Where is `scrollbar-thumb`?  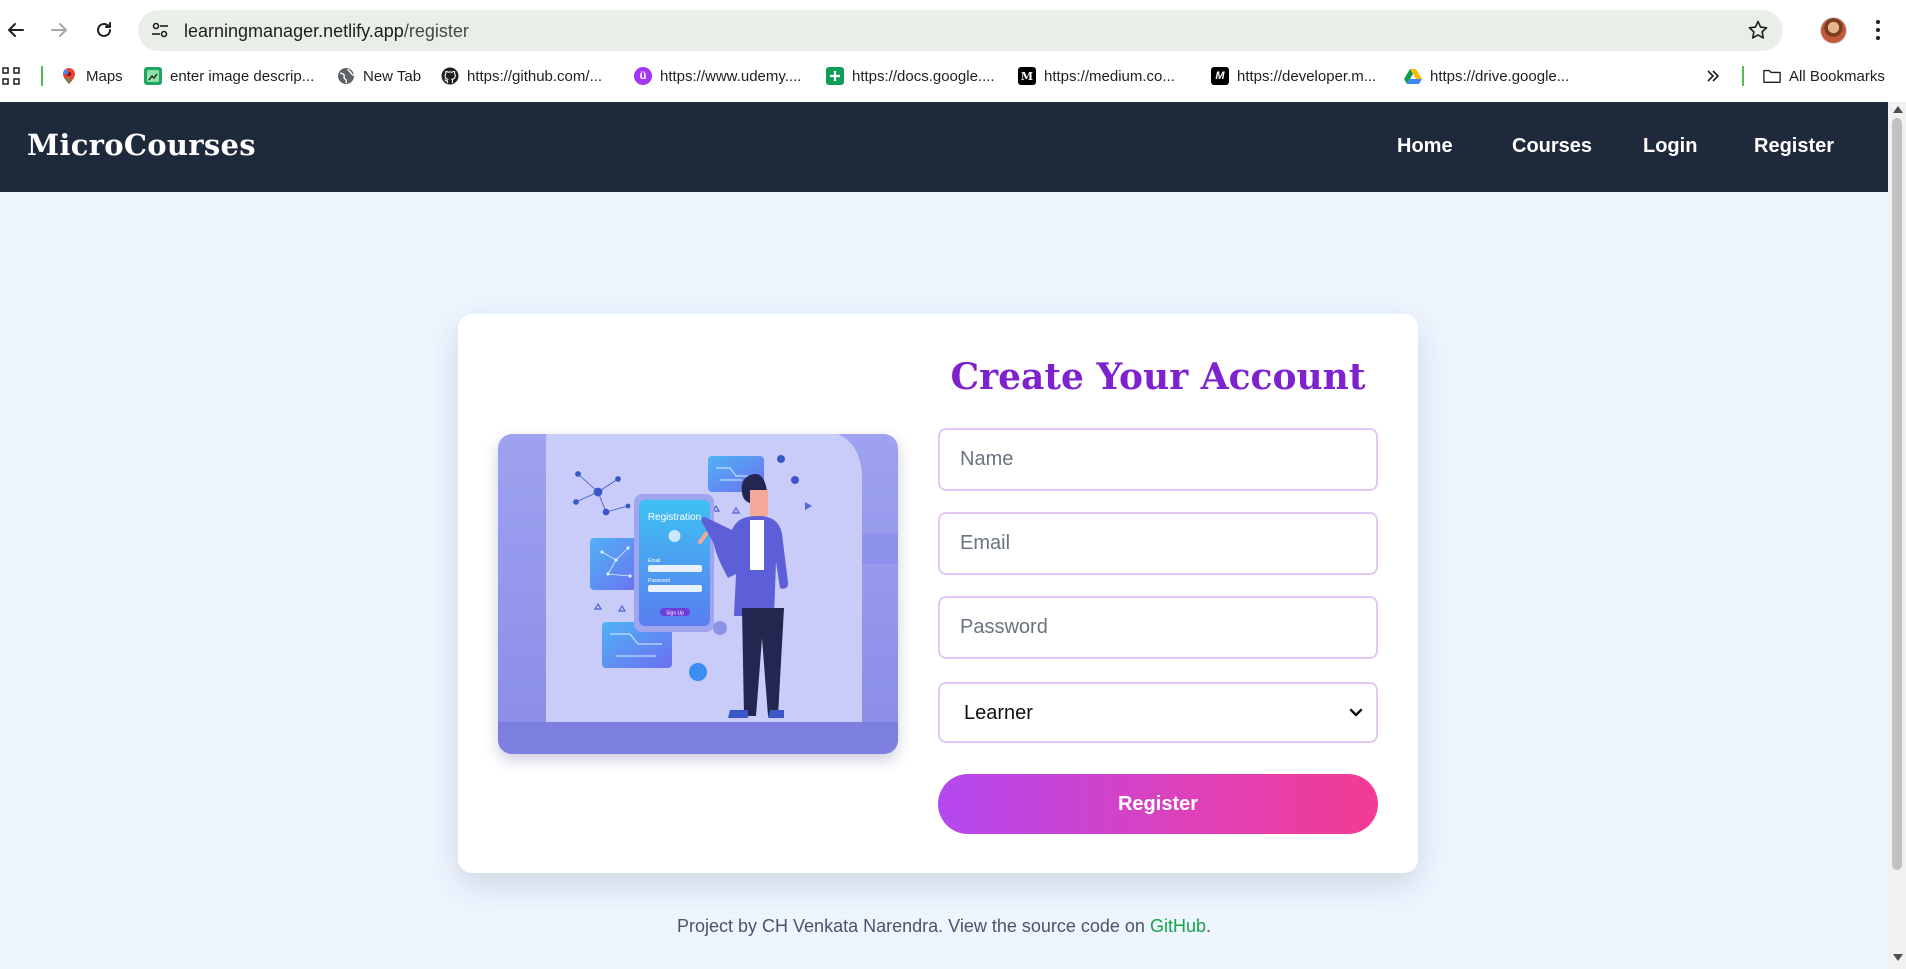
scrollbar-thumb is located at coordinates (1897, 494).